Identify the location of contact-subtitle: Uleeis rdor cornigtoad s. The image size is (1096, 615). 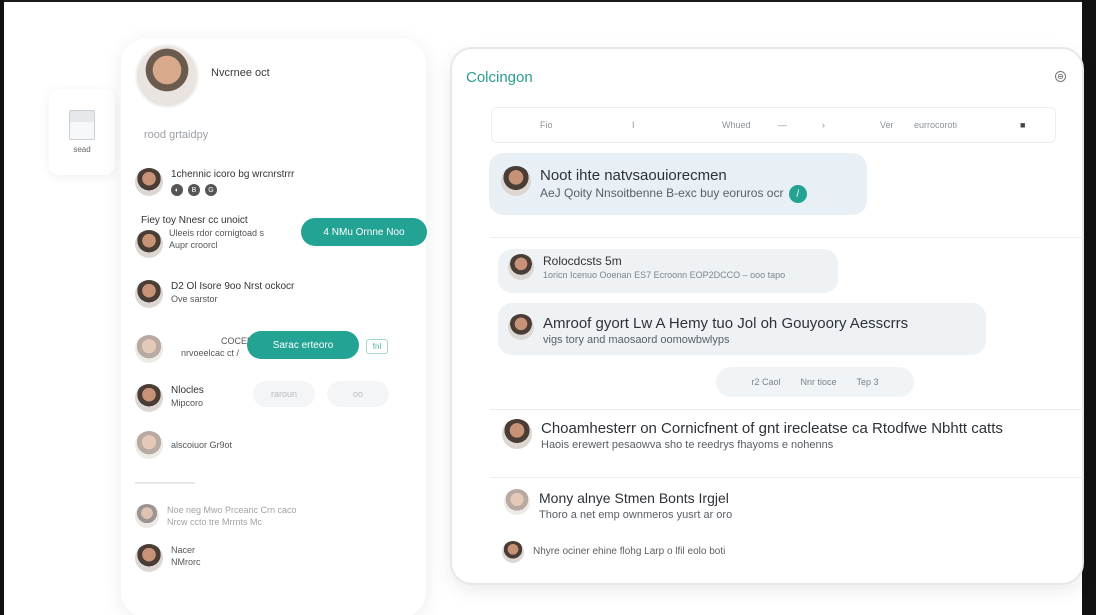
(217, 233).